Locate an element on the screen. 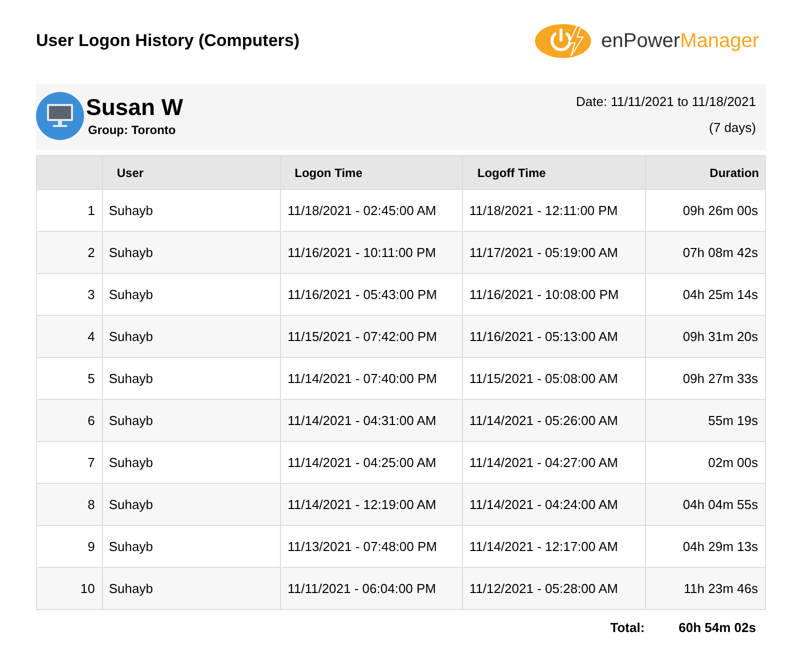 The image size is (801, 654). days-count: (7 days) is located at coordinates (732, 127).